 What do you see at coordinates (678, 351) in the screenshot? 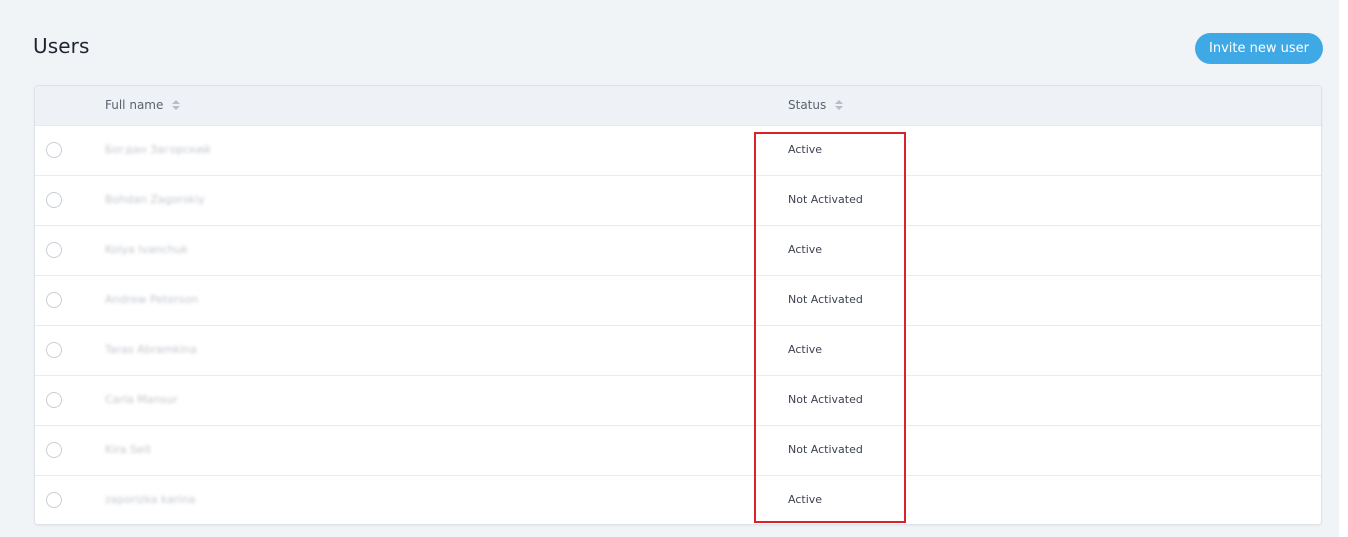
I see `table-row: Taras Abramkina Active` at bounding box center [678, 351].